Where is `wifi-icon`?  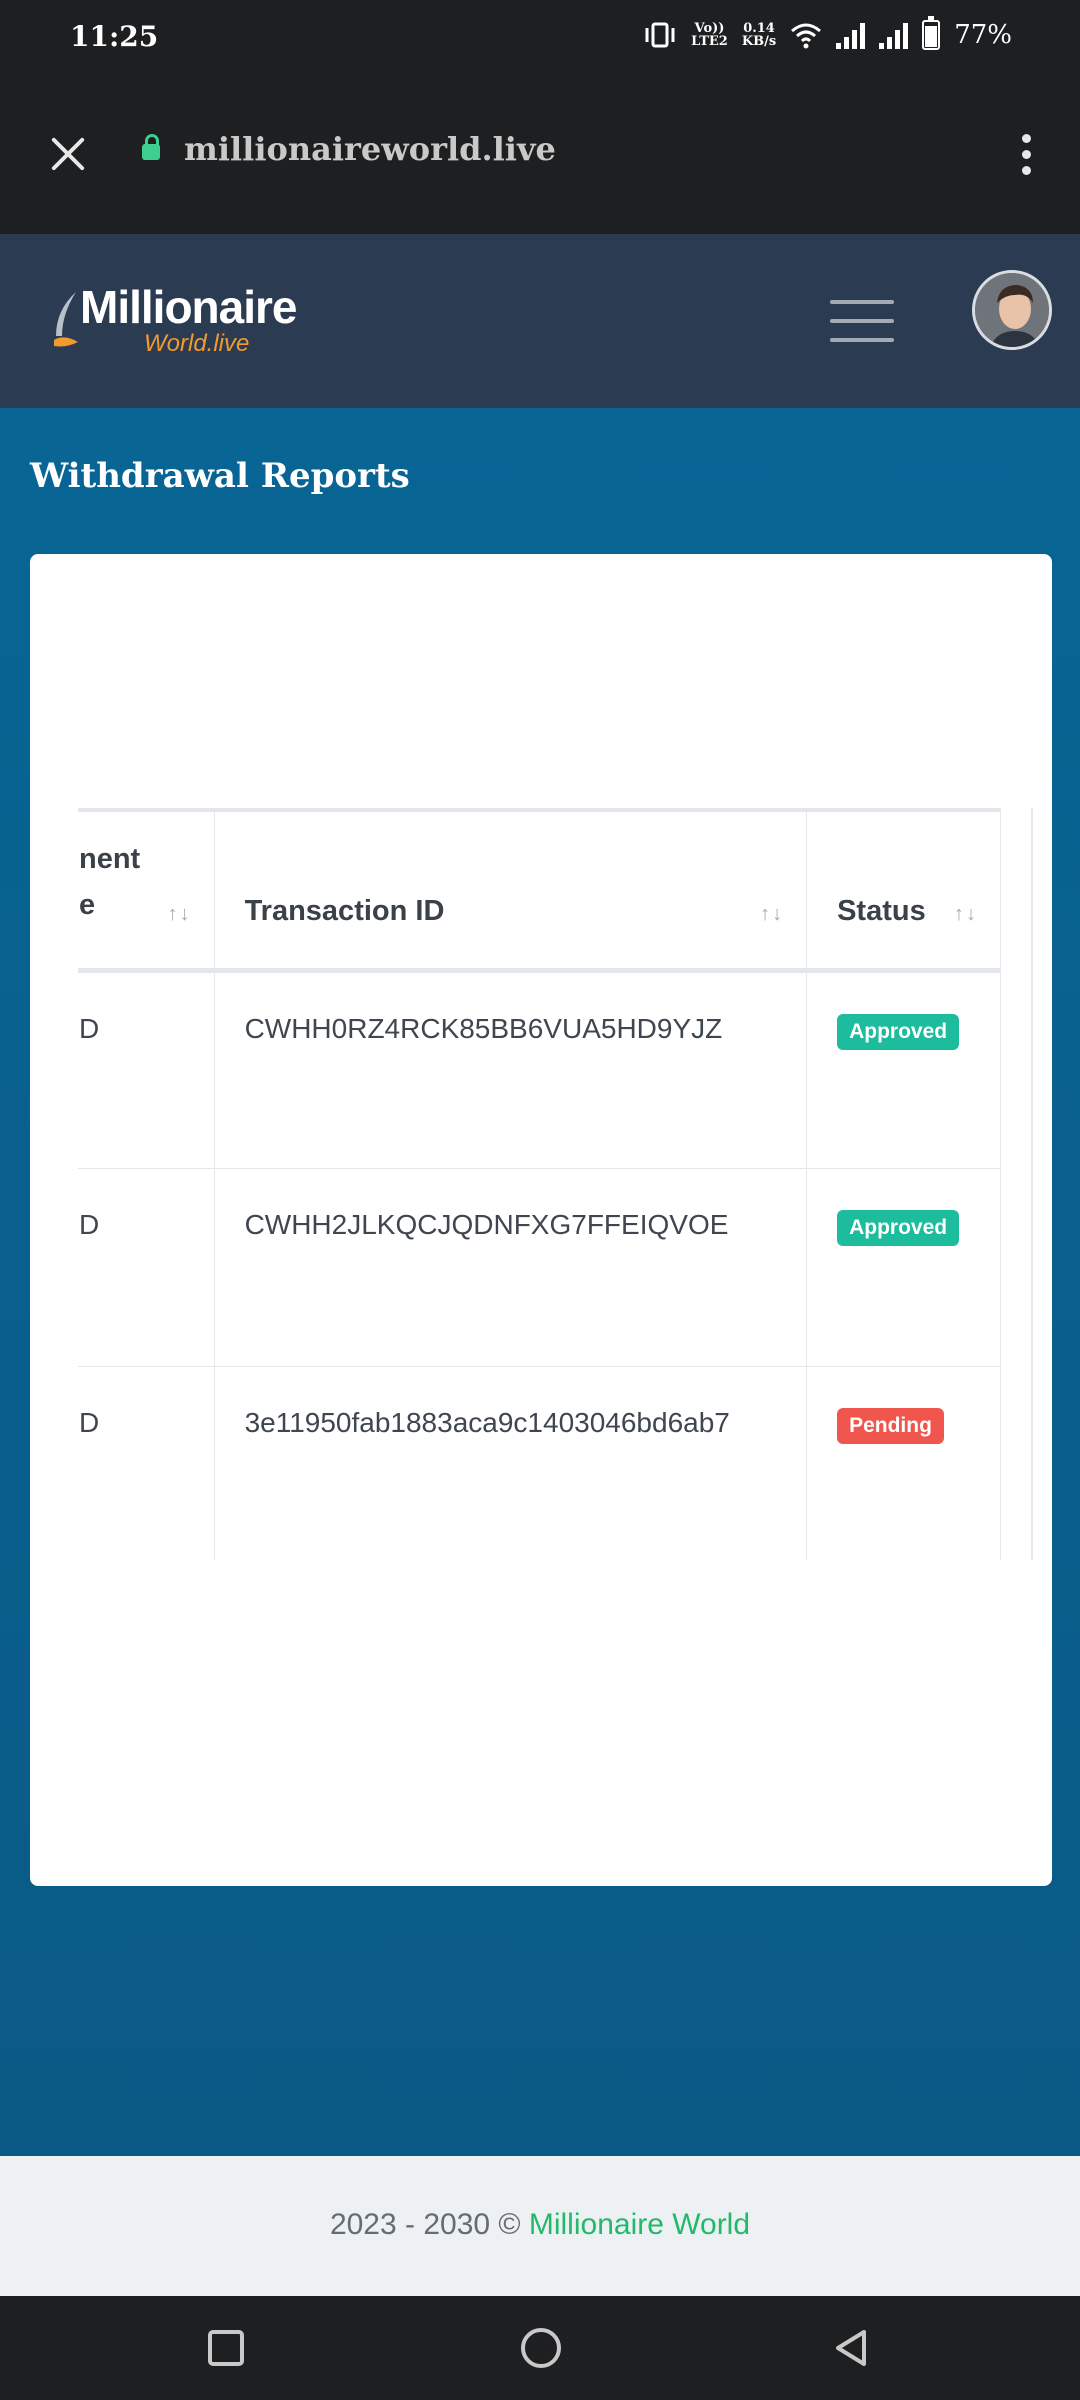 wifi-icon is located at coordinates (806, 36).